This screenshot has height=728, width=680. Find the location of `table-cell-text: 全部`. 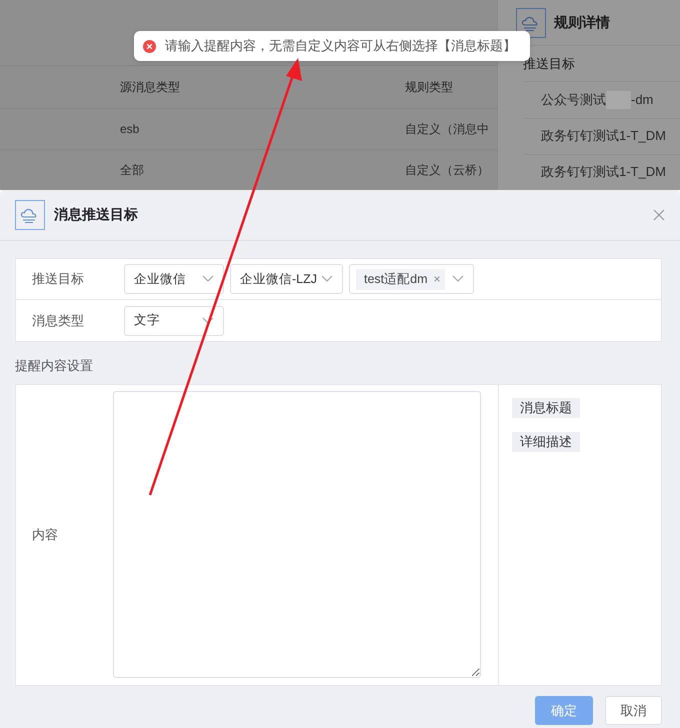

table-cell-text: 全部 is located at coordinates (132, 170).